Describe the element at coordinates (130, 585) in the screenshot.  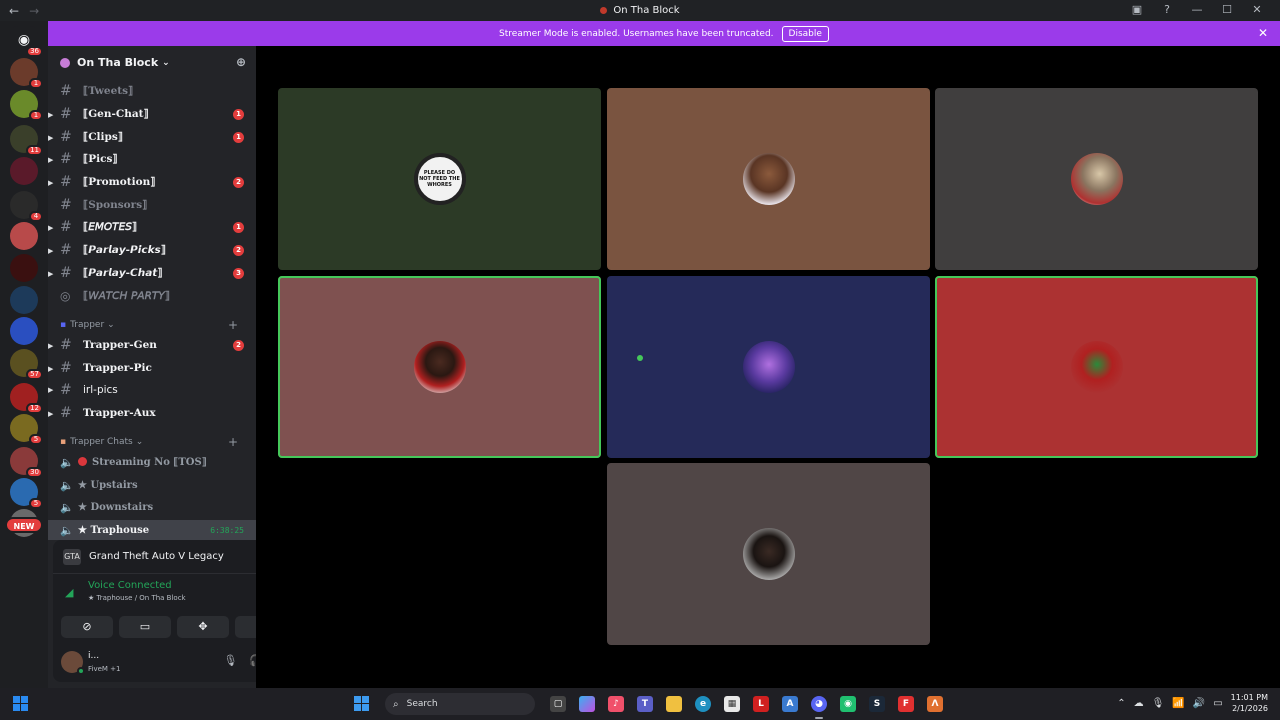
I see `voice-connected-label: Voice Connected` at that location.